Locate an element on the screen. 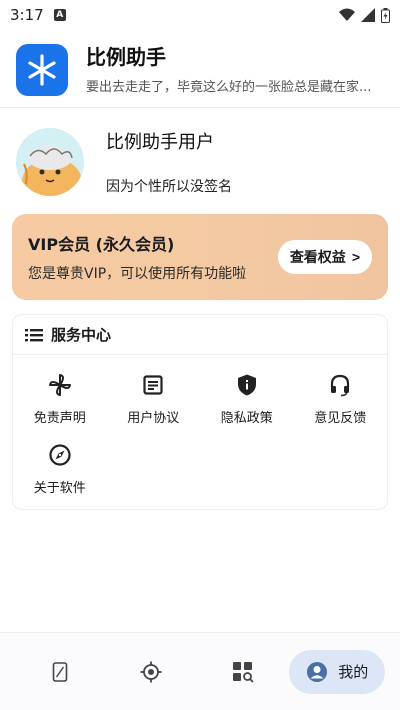 This screenshot has height=710, width=400. username: 比例助手用户 is located at coordinates (160, 142).